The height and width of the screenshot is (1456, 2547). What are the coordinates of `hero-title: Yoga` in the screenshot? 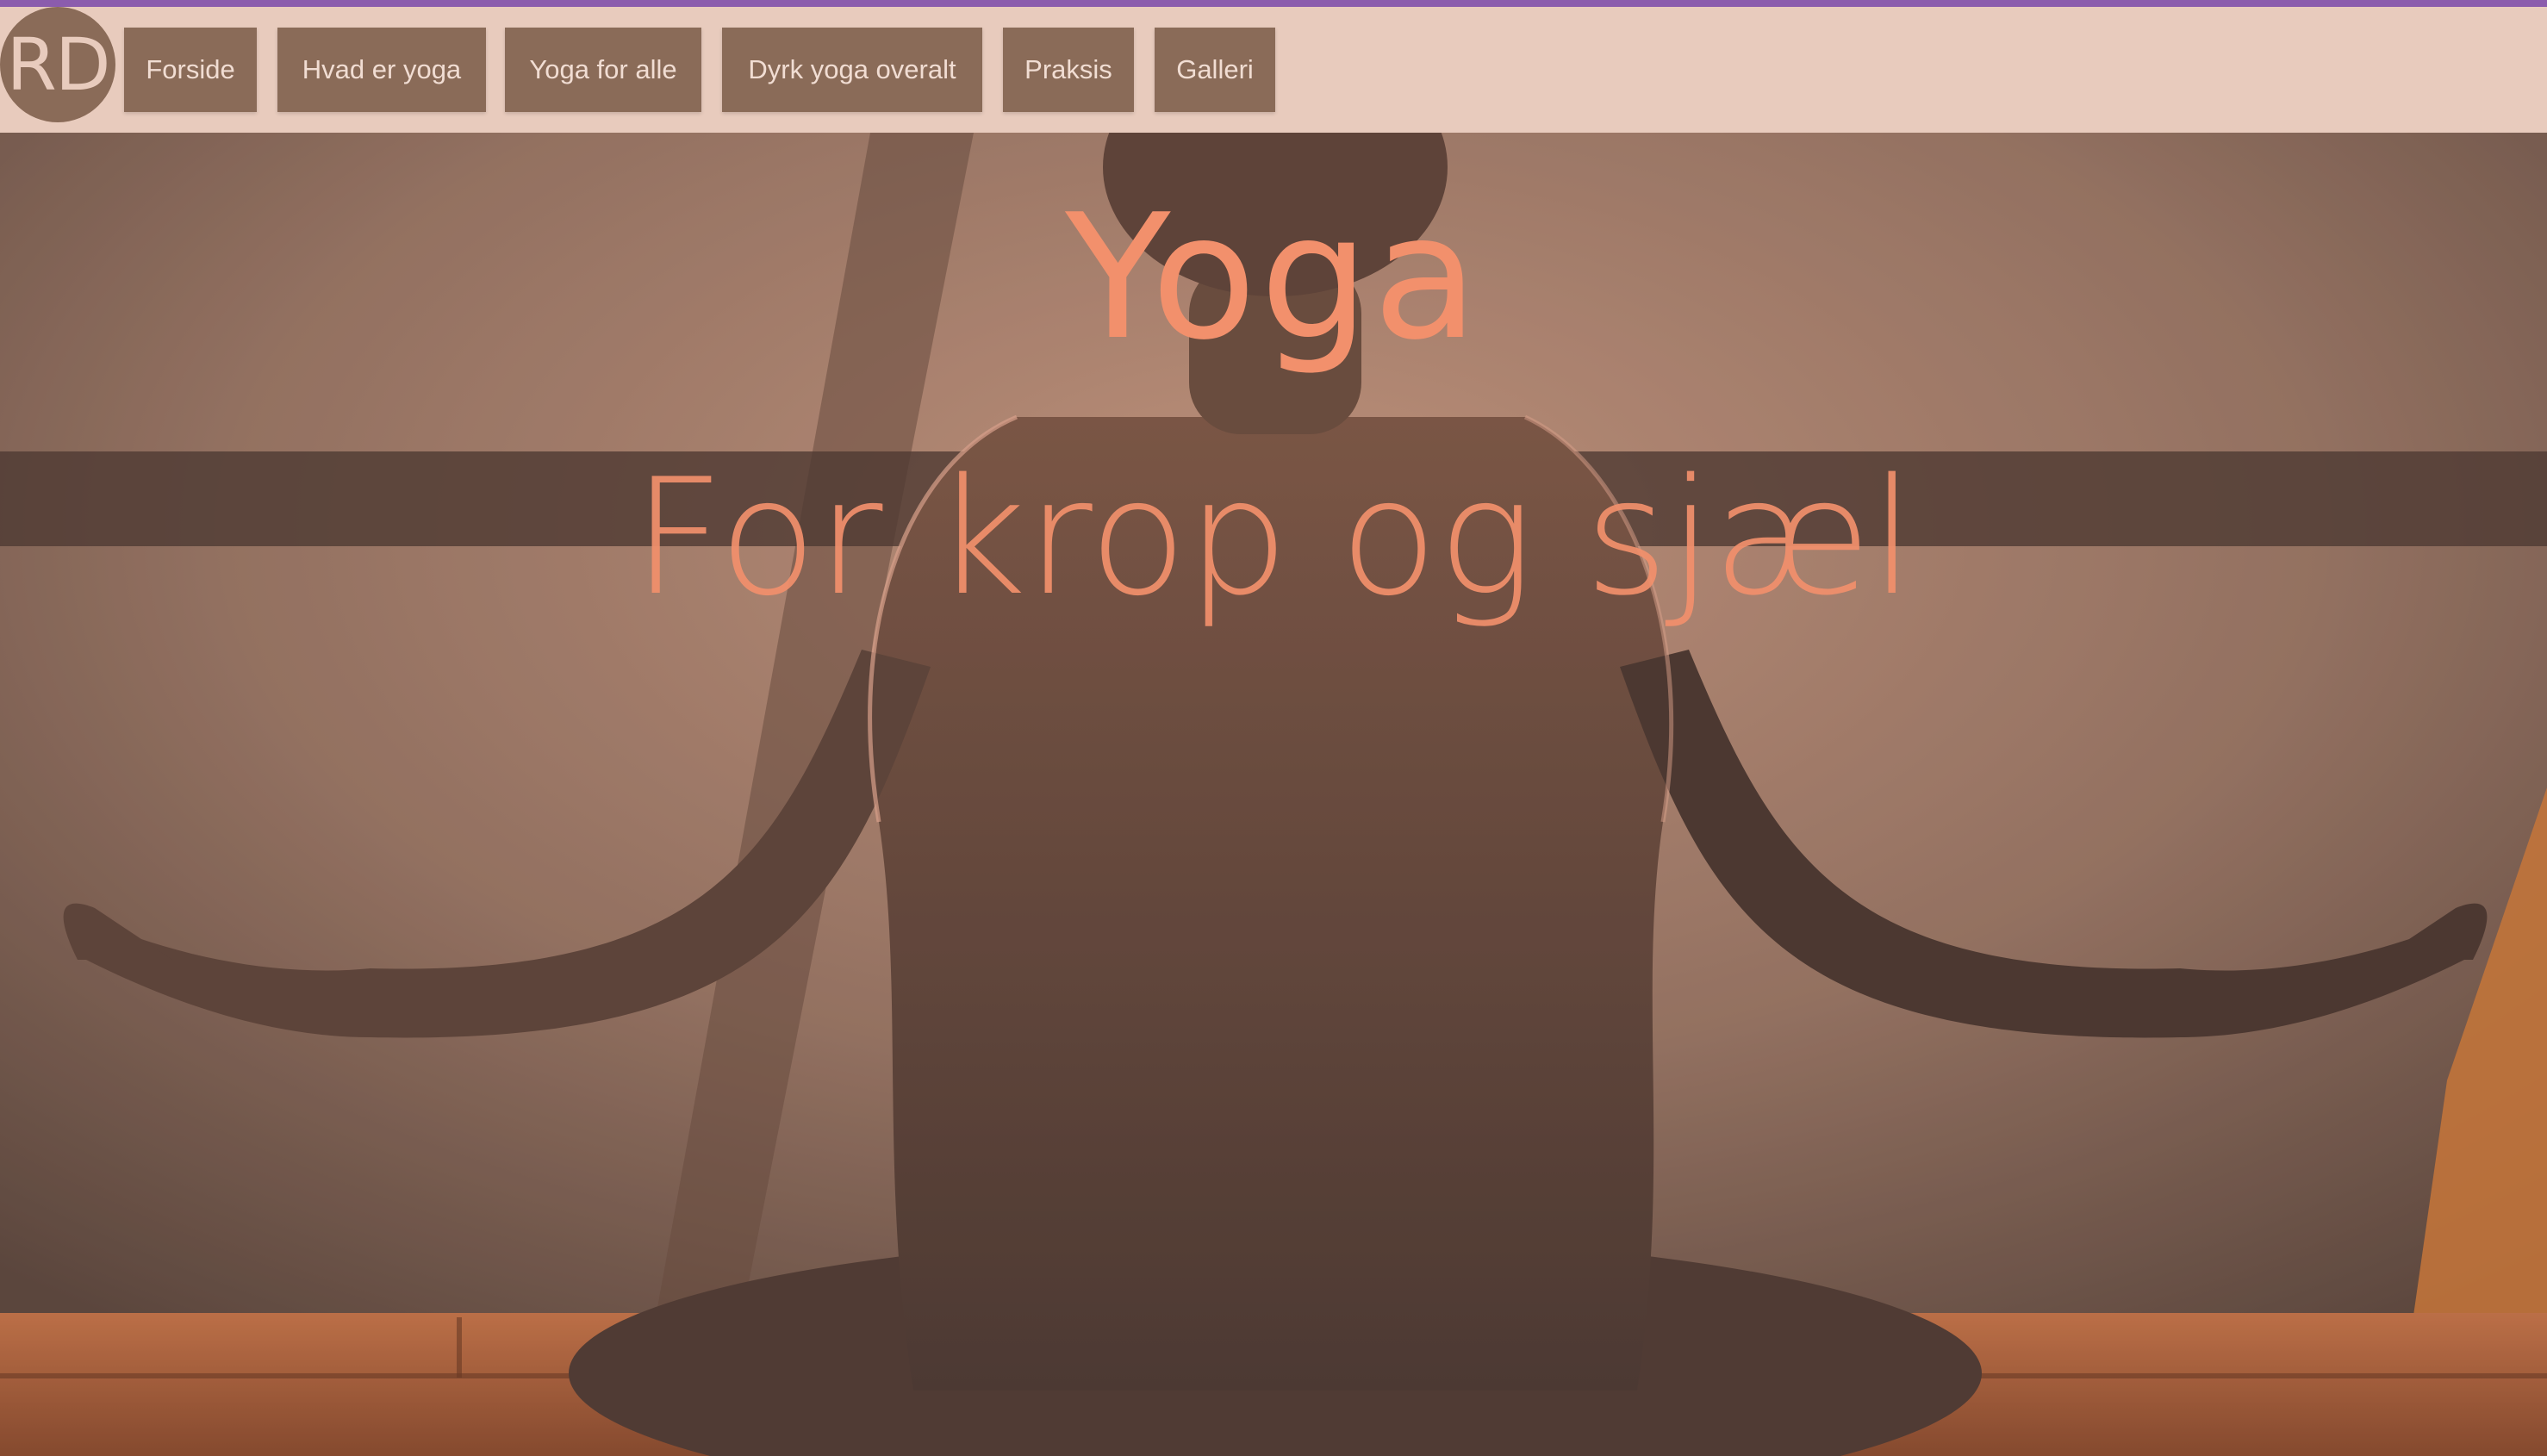 It's located at (1273, 278).